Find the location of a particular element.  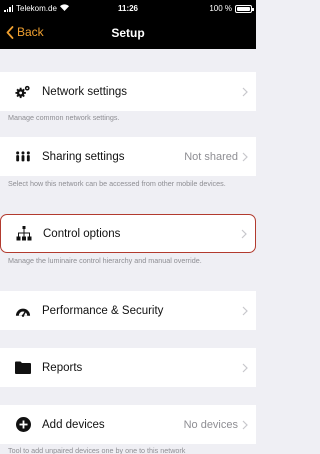

network-settings-description: Manage common network settings. is located at coordinates (64, 117).